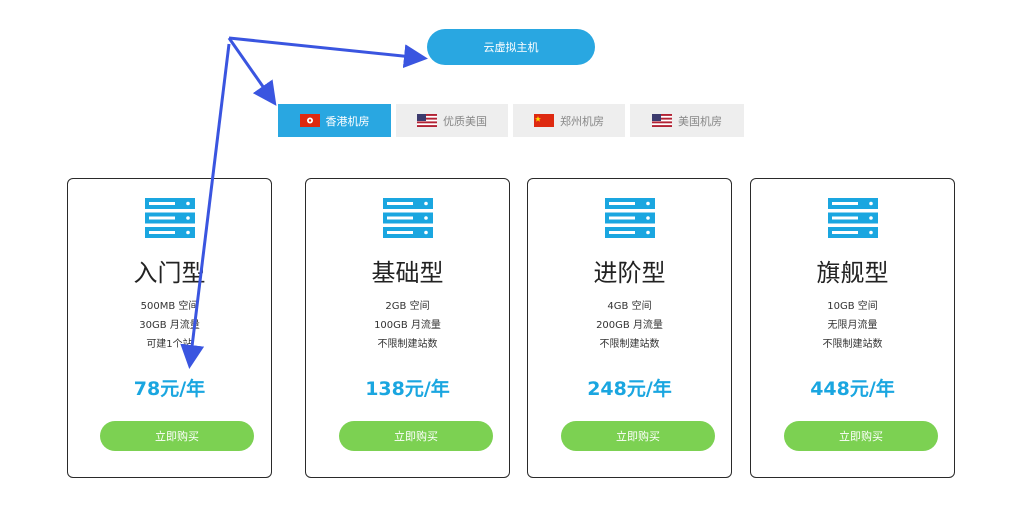 This screenshot has height=519, width=1024. Describe the element at coordinates (582, 121) in the screenshot. I see `tab-label: 郑州机房` at that location.